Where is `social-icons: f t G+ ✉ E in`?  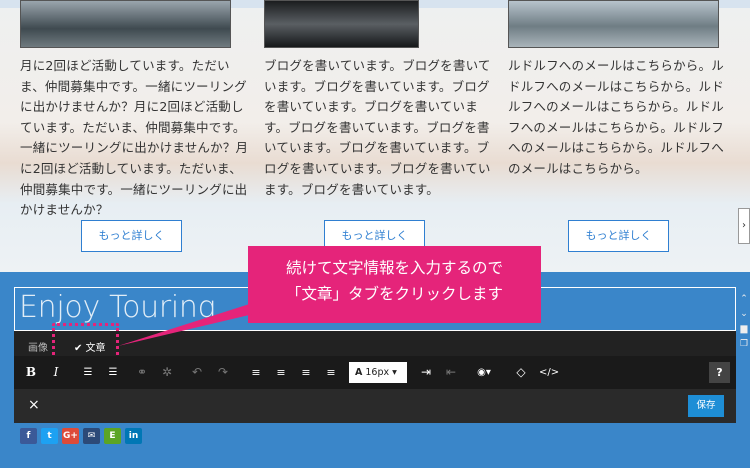
social-icons: f t G+ ✉ E in is located at coordinates (81, 436).